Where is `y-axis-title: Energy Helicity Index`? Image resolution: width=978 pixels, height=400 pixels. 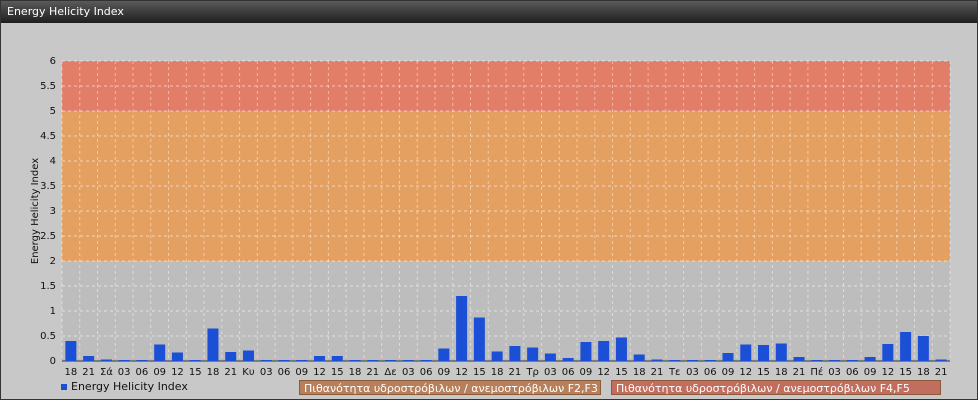 y-axis-title: Energy Helicity Index is located at coordinates (35, 211).